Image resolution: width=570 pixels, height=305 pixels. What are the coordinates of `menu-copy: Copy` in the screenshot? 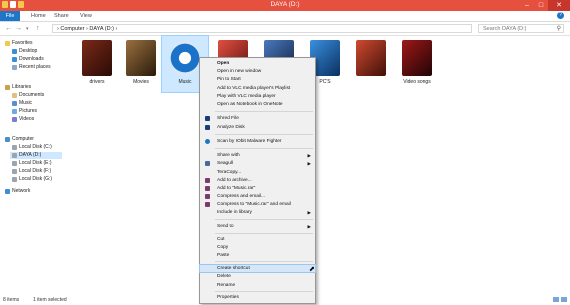 It's located at (257, 247).